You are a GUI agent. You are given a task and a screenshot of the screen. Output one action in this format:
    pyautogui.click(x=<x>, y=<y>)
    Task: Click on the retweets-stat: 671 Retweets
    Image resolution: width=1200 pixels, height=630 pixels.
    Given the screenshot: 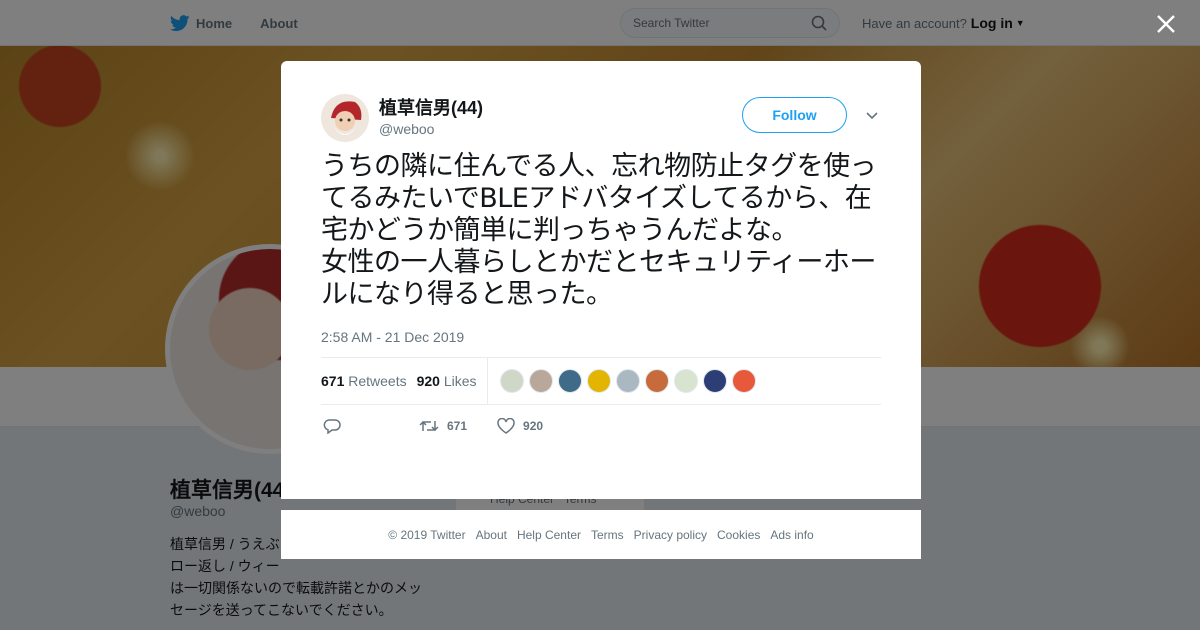 What is the action you would take?
    pyautogui.click(x=364, y=381)
    